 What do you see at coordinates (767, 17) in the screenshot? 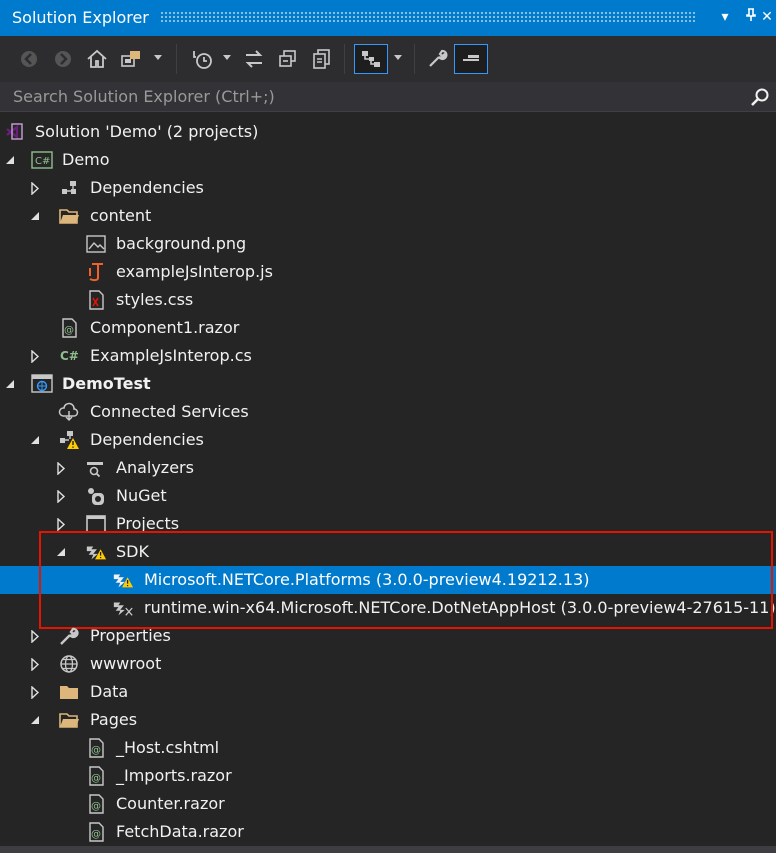
I see `close-icon: ✕` at bounding box center [767, 17].